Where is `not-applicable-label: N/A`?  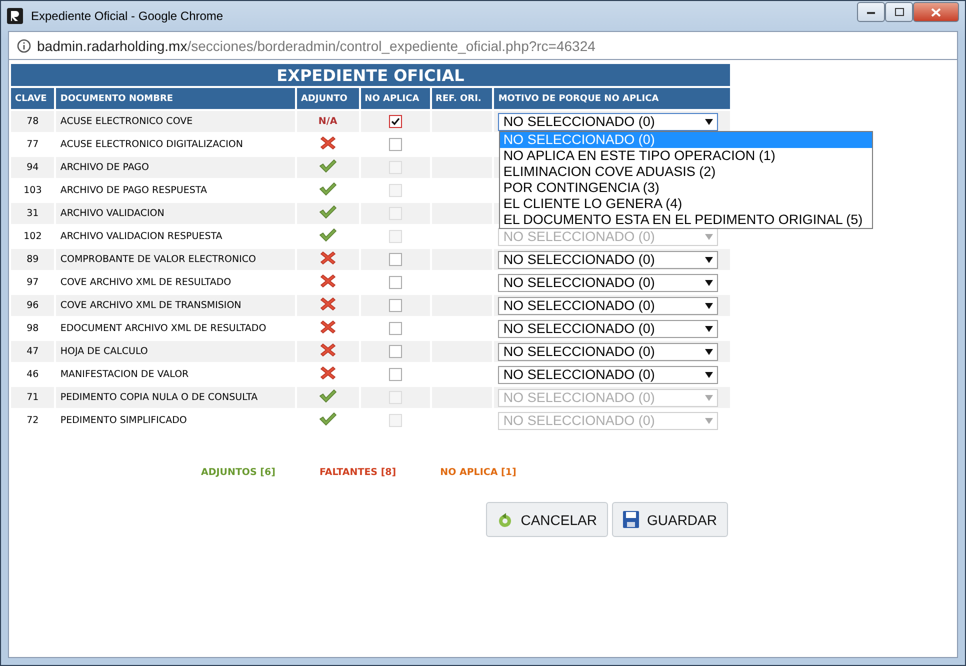
not-applicable-label: N/A is located at coordinates (328, 121).